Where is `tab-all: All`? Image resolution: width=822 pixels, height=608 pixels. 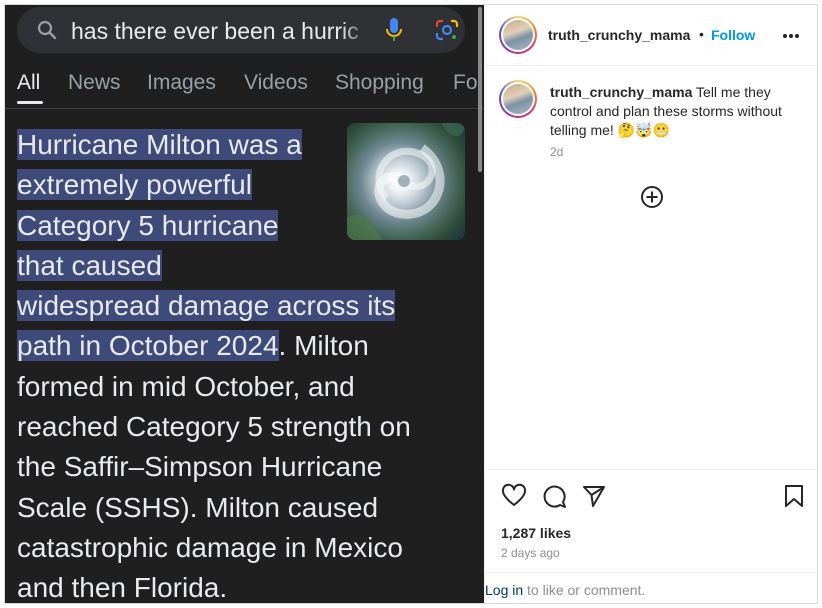 tab-all: All is located at coordinates (29, 82).